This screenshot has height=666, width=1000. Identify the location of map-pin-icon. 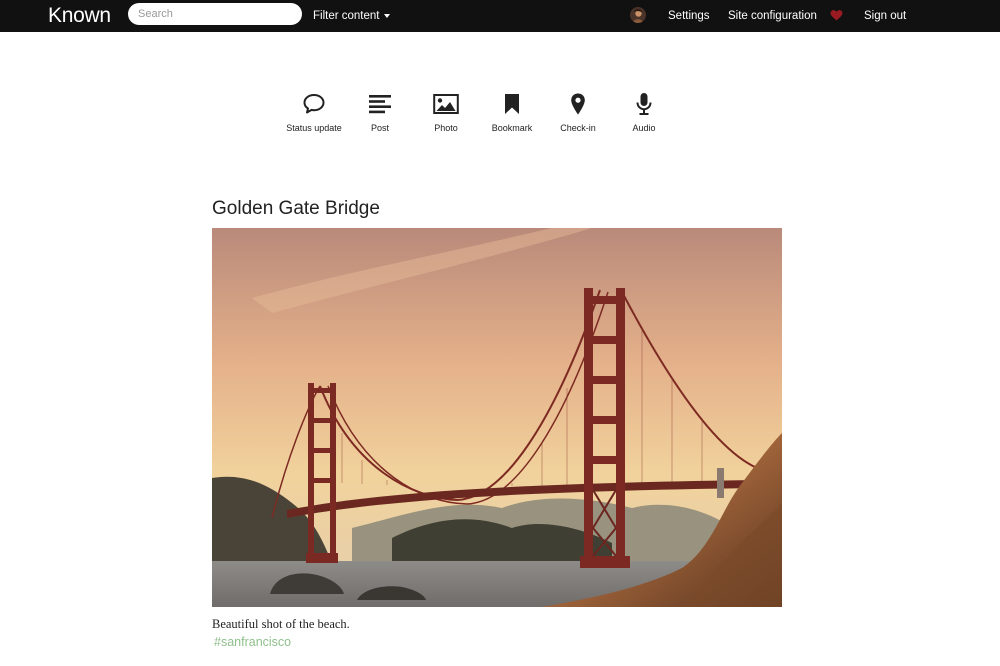
(578, 104).